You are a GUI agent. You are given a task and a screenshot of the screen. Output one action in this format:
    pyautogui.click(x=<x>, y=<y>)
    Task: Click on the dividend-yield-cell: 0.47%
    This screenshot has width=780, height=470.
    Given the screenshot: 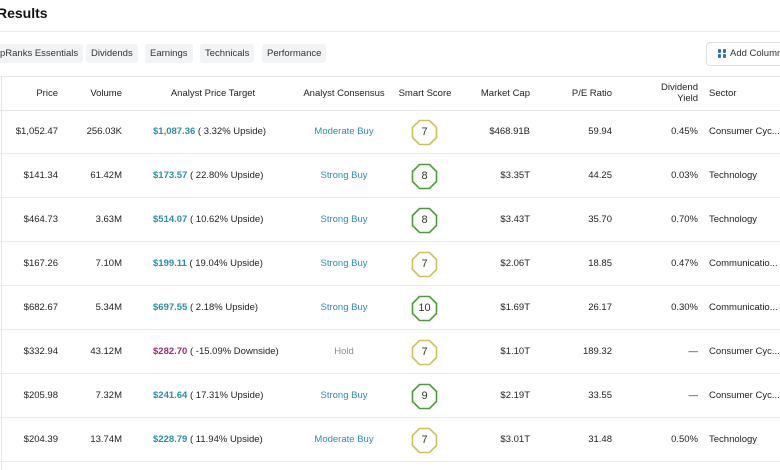 What is the action you would take?
    pyautogui.click(x=684, y=263)
    